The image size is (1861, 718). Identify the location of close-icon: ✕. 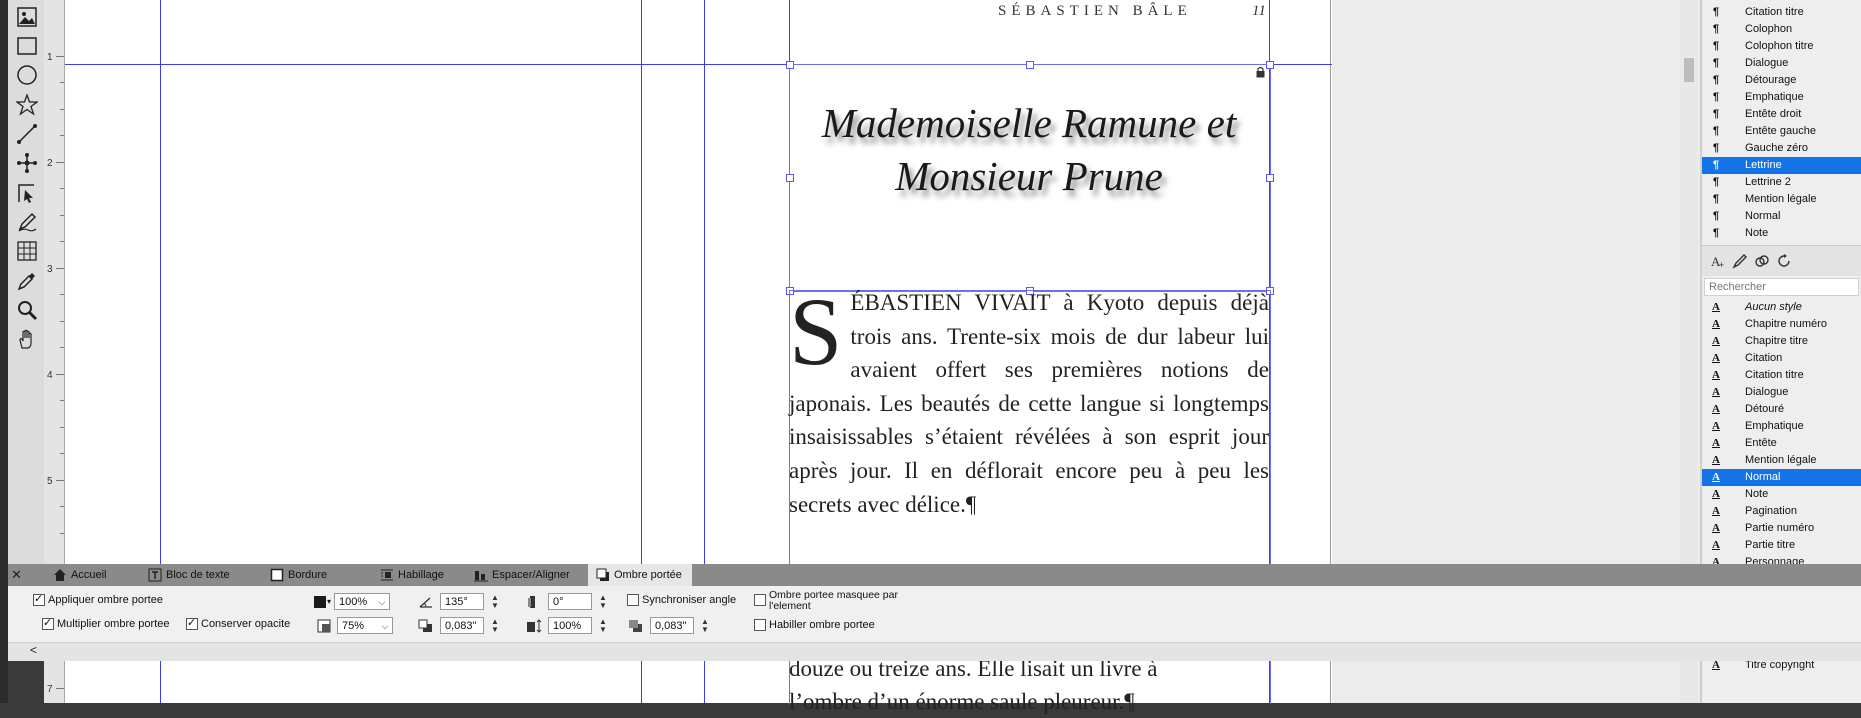
(16, 575).